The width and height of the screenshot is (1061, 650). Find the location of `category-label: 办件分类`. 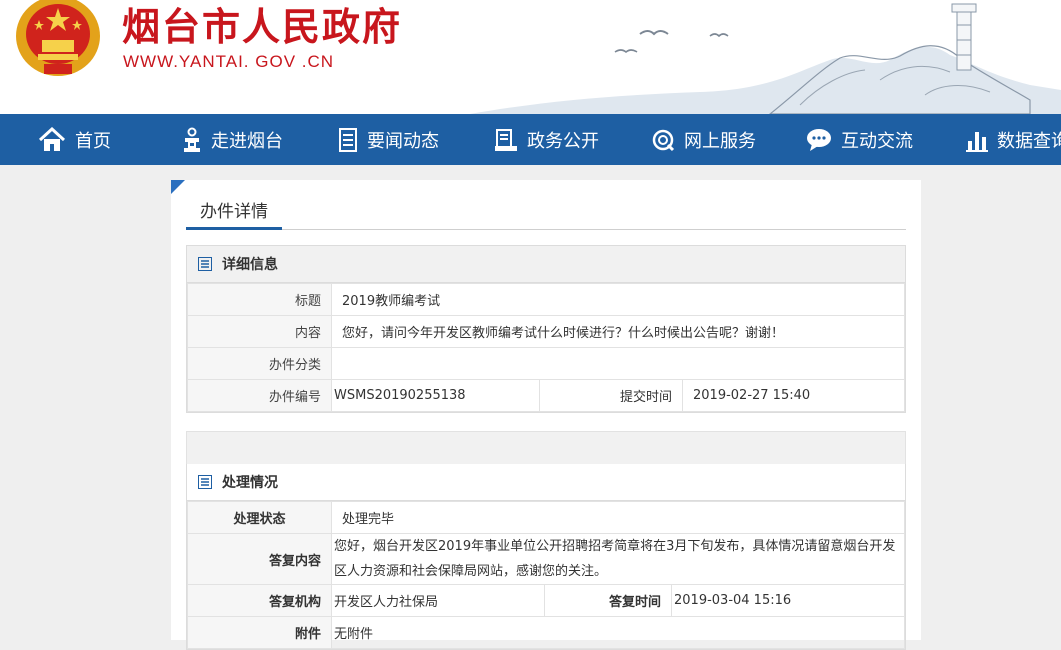

category-label: 办件分类 is located at coordinates (259, 363).